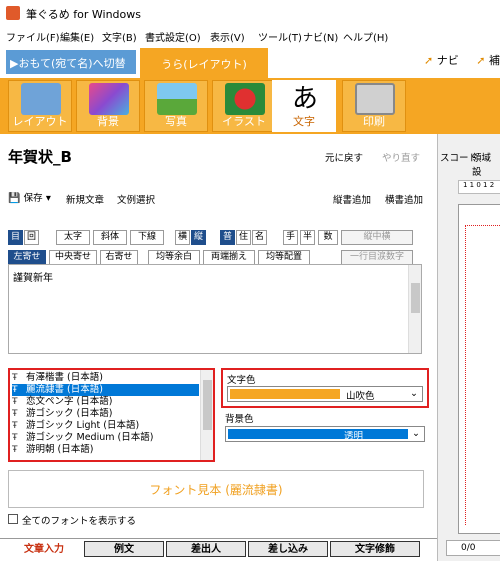 This screenshot has height=561, width=500. Describe the element at coordinates (119, 257) in the screenshot. I see `align-right-button: 右寄せ` at that location.